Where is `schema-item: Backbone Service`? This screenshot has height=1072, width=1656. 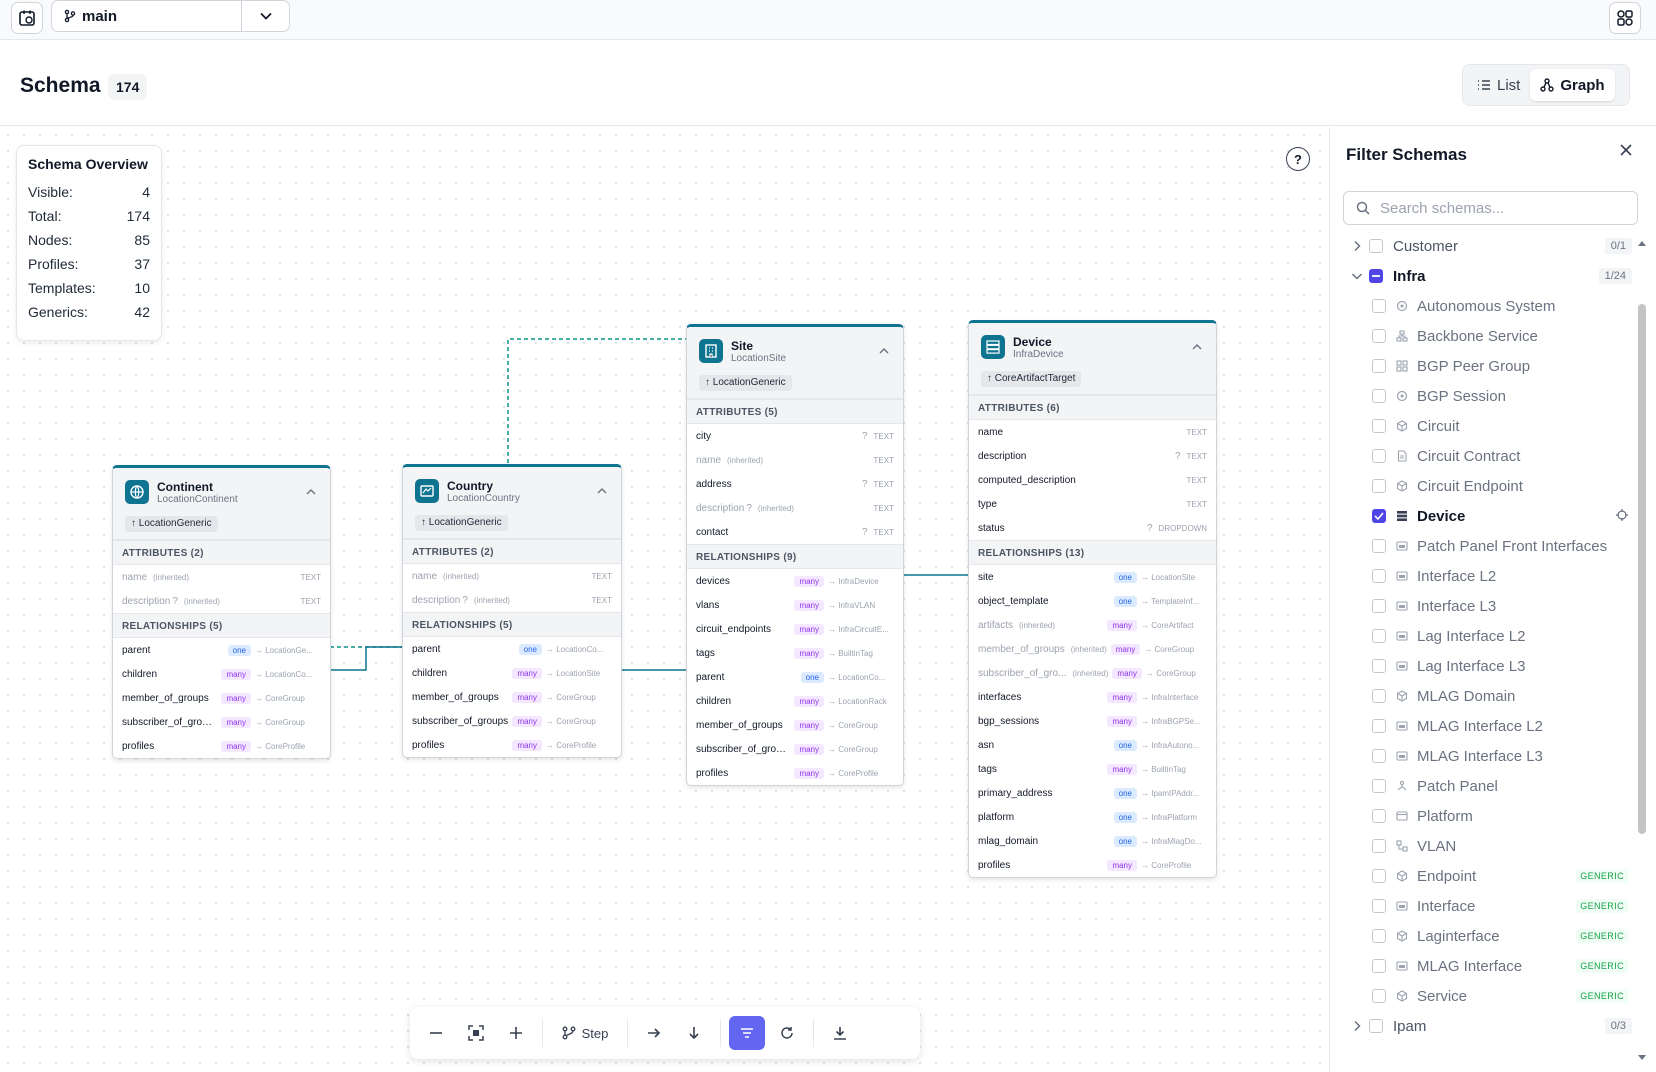 schema-item: Backbone Service is located at coordinates (1486, 336).